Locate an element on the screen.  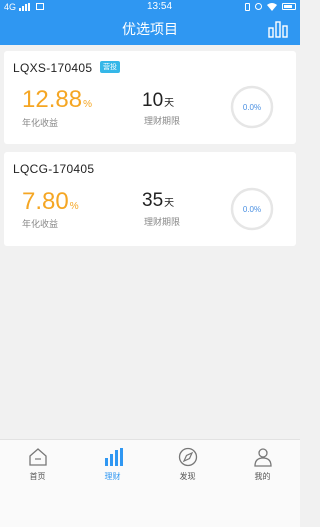
status-time: 13:54 is located at coordinates (159, 6).